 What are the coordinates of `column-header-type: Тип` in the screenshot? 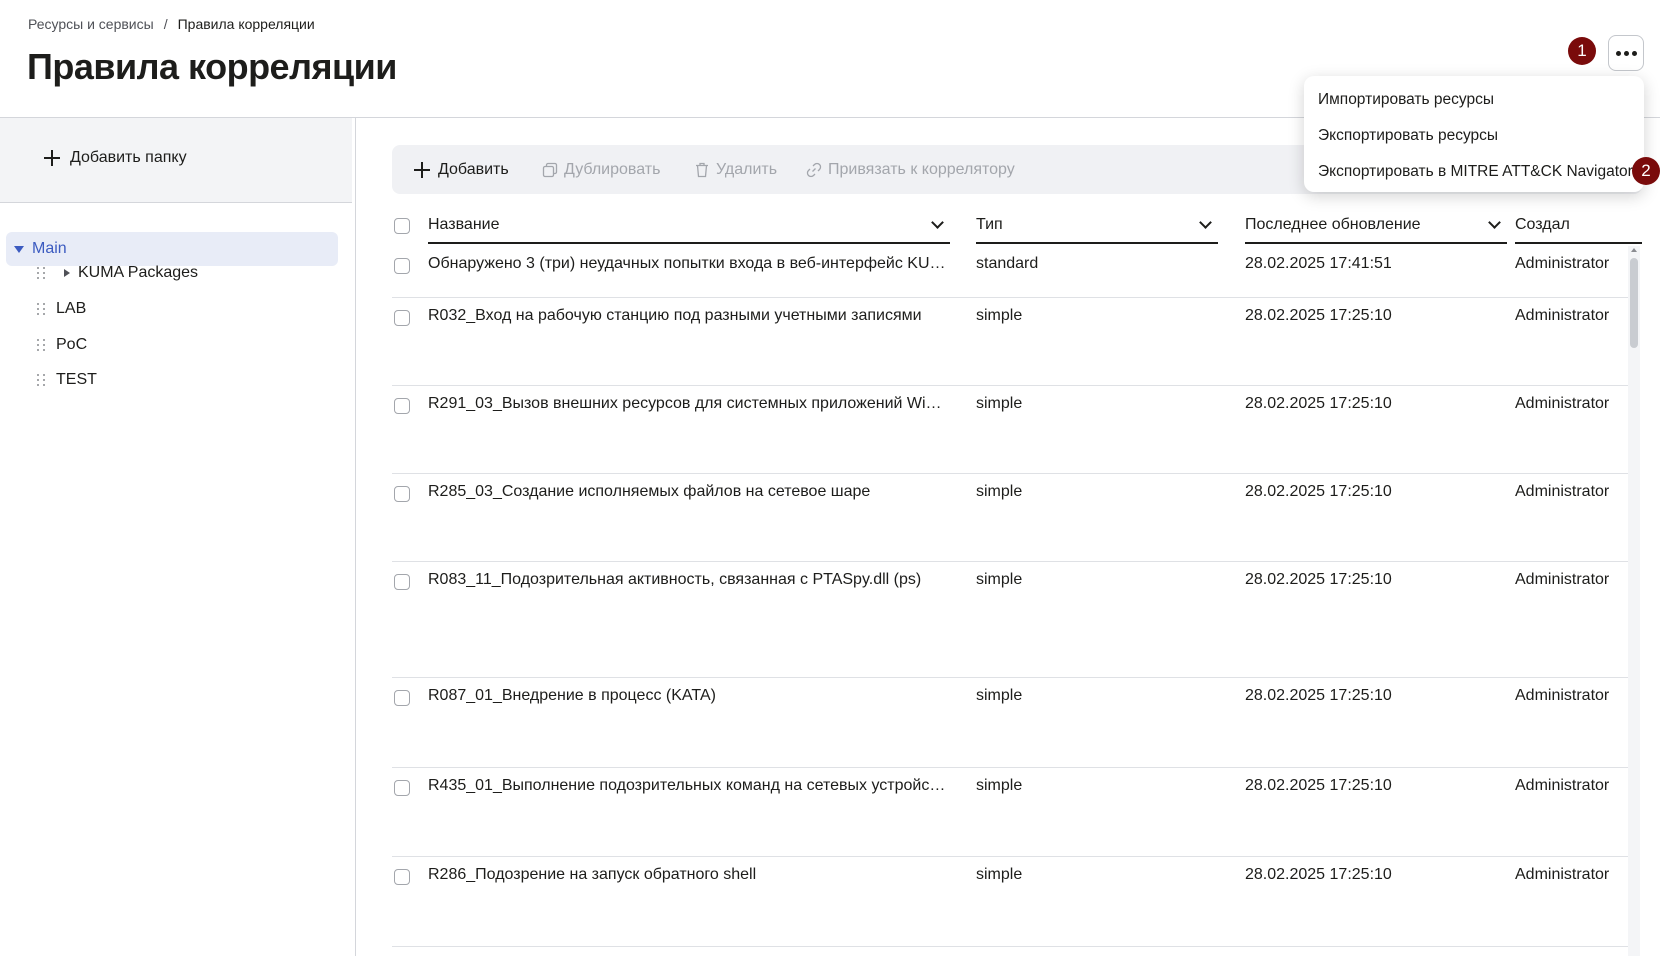 It's located at (1097, 226).